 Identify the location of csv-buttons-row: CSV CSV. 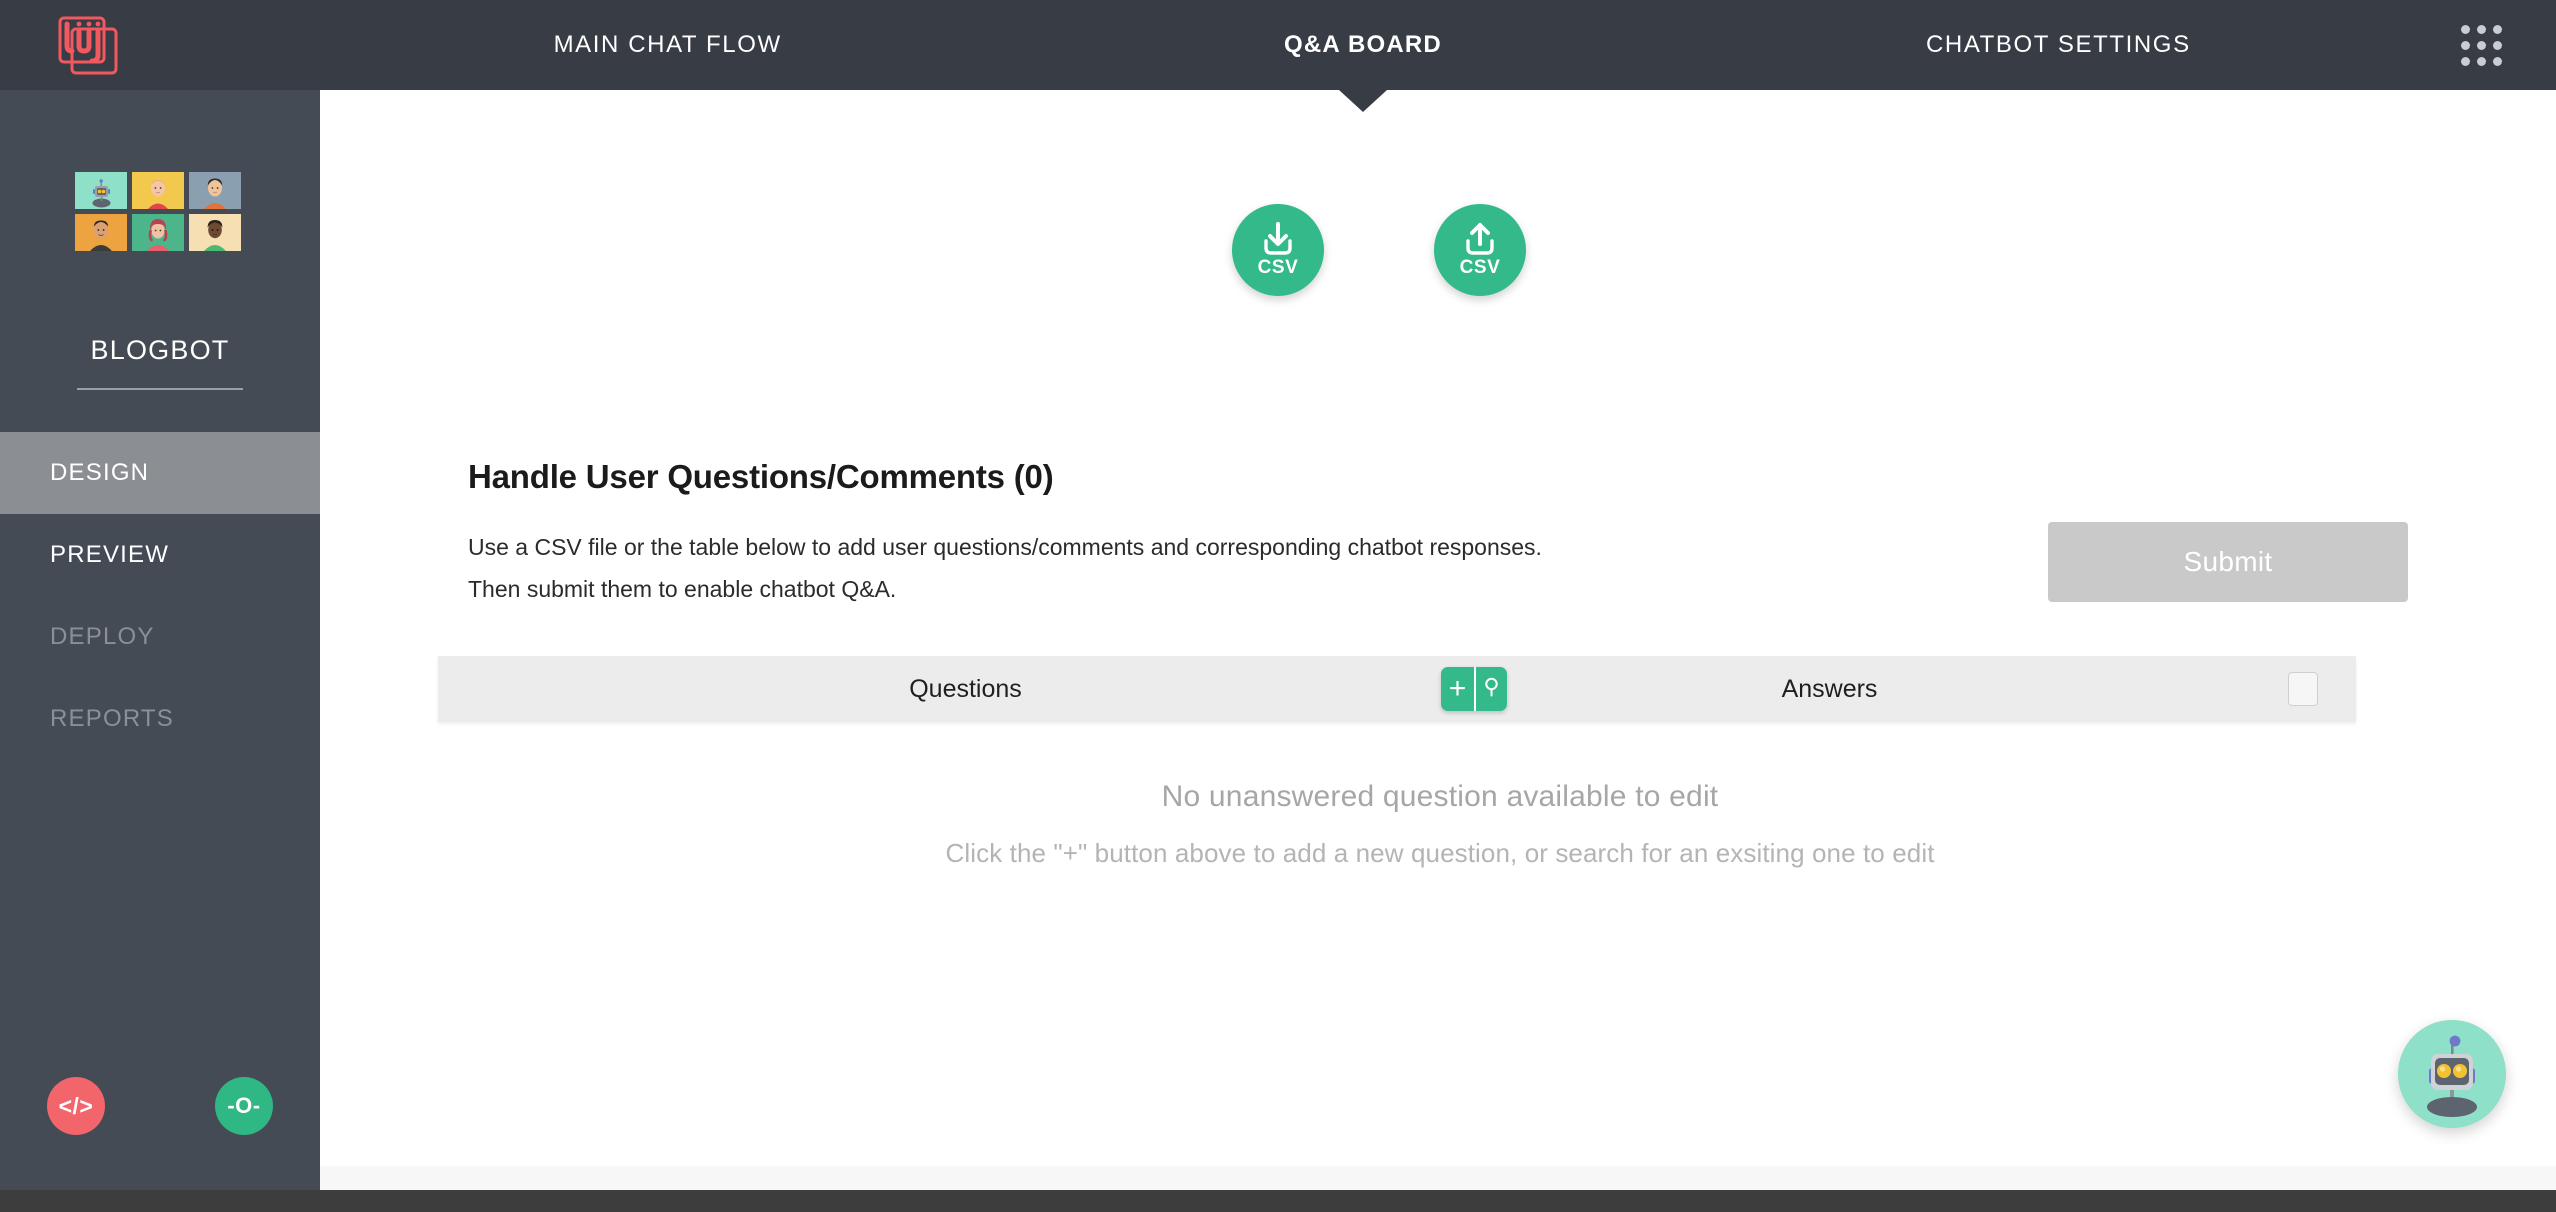
(1379, 250).